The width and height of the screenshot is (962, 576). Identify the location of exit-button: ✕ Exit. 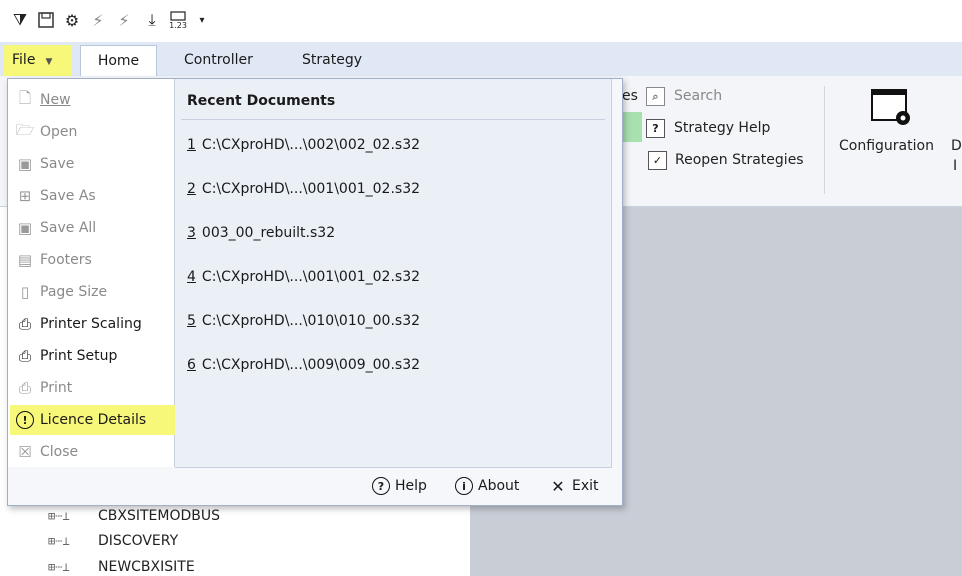
(573, 486).